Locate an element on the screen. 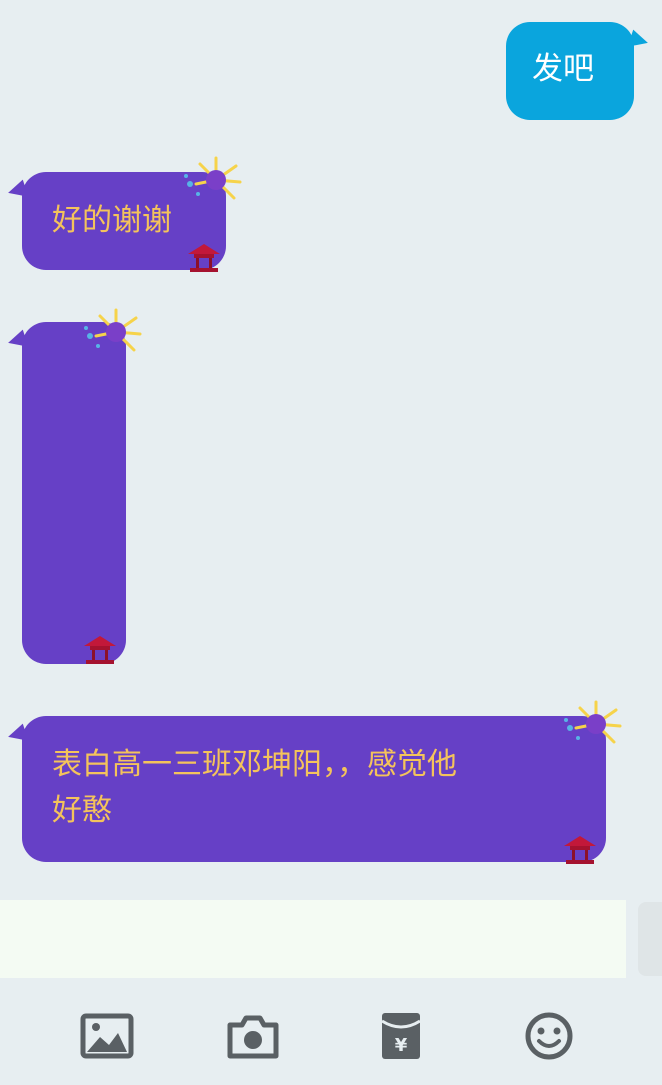 This screenshot has width=662, height=1085. send-button is located at coordinates (650, 939).